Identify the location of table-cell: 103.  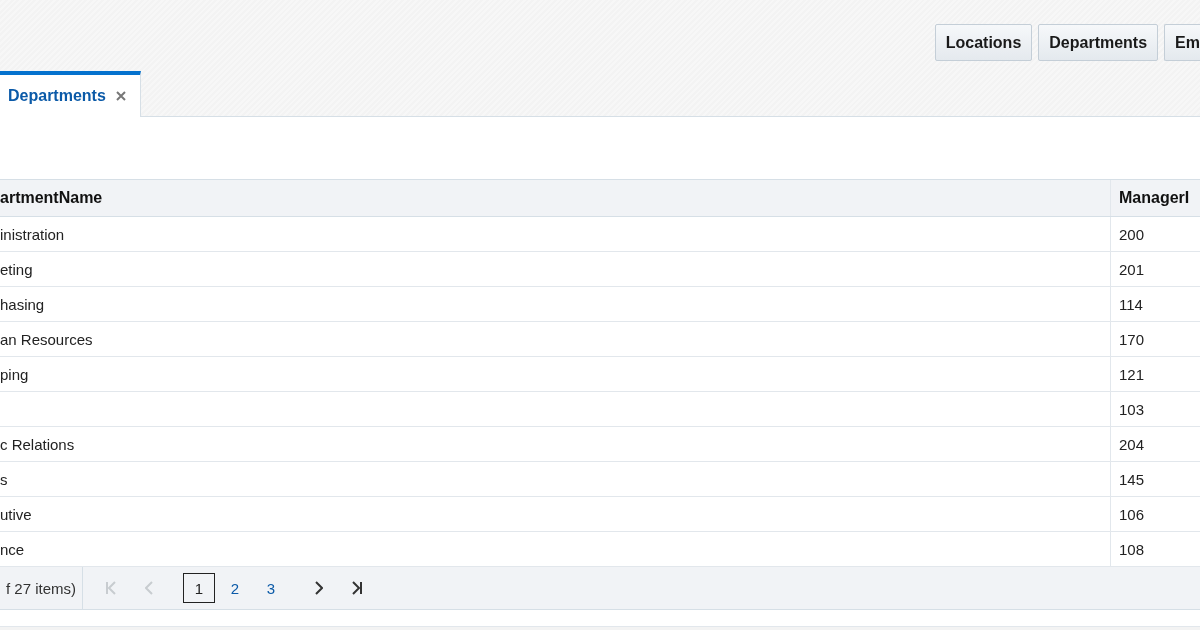
(1132, 409).